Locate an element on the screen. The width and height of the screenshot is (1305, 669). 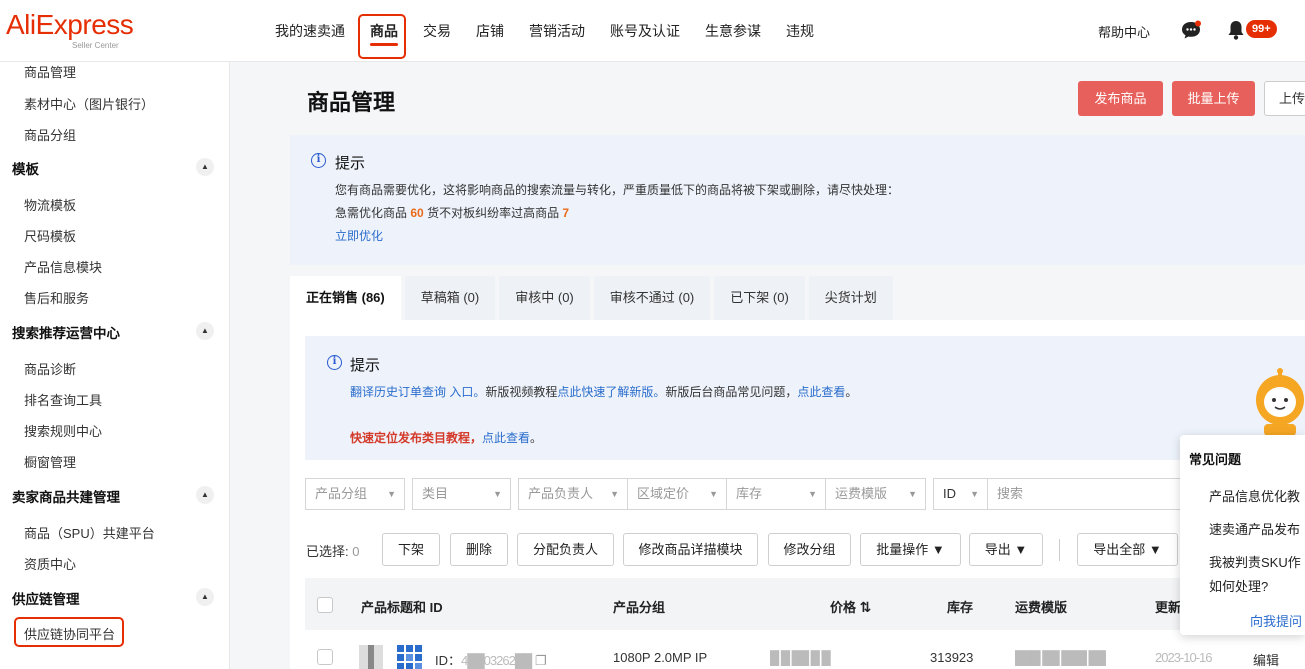
upload-button: 上传 is located at coordinates (1284, 98).